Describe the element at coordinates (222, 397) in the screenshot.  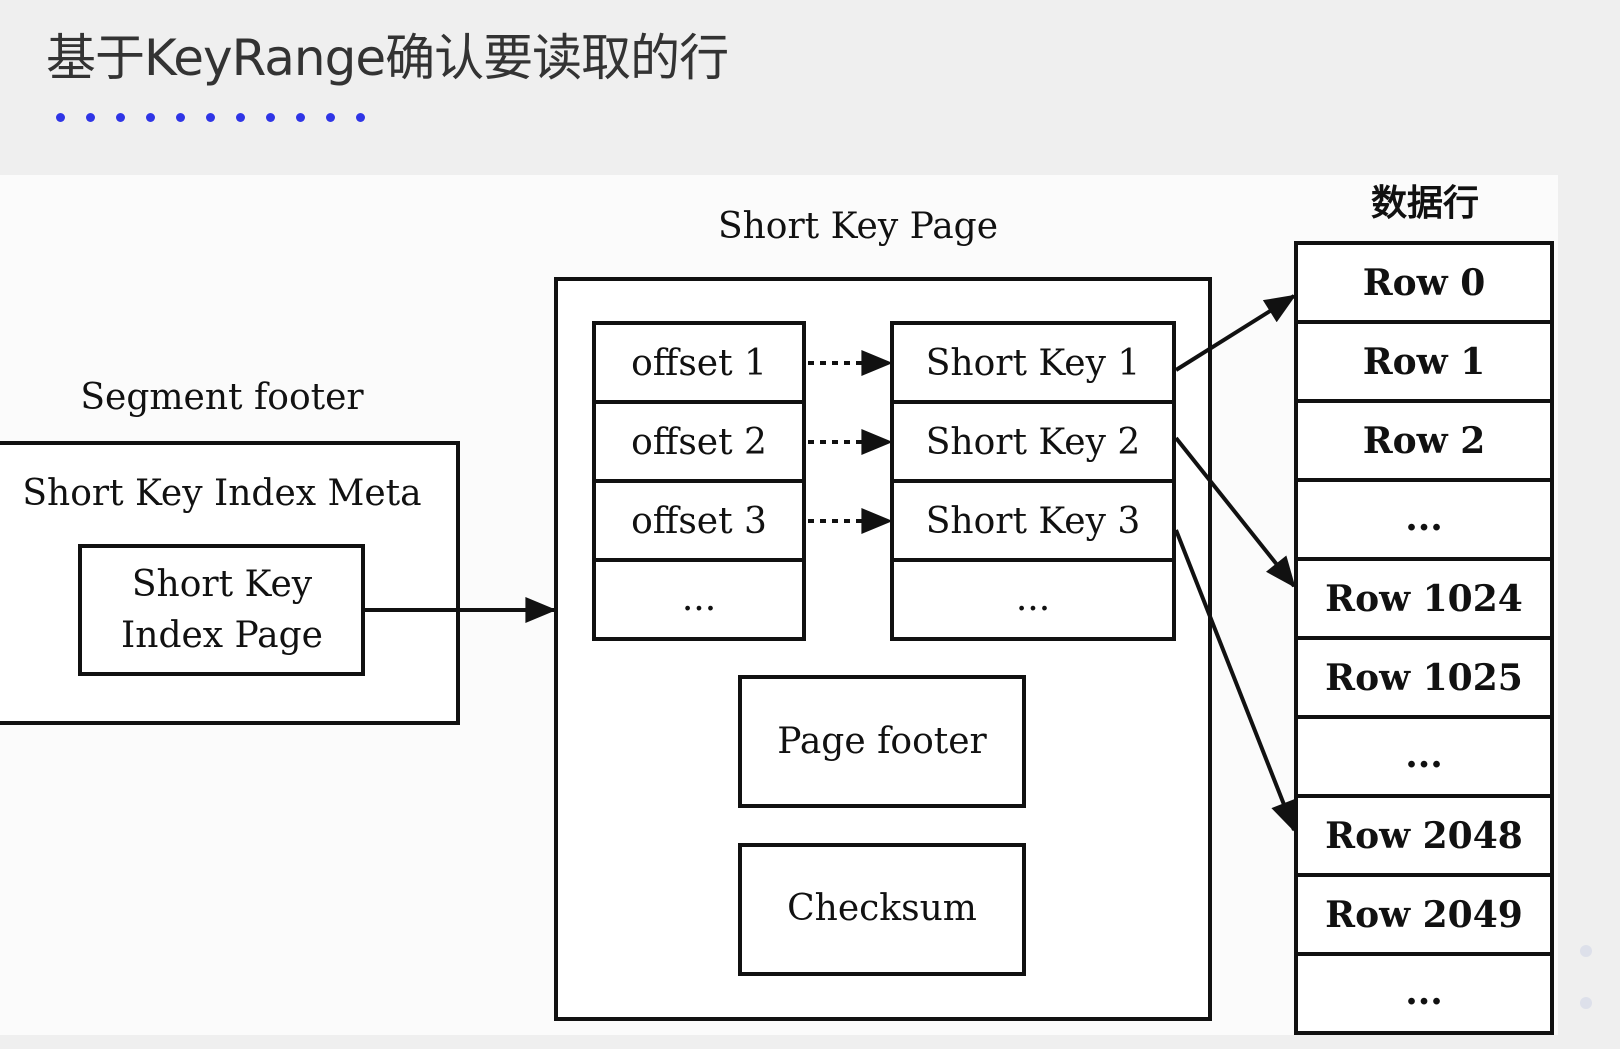
I see `segment-footer-title: Segment footer` at that location.